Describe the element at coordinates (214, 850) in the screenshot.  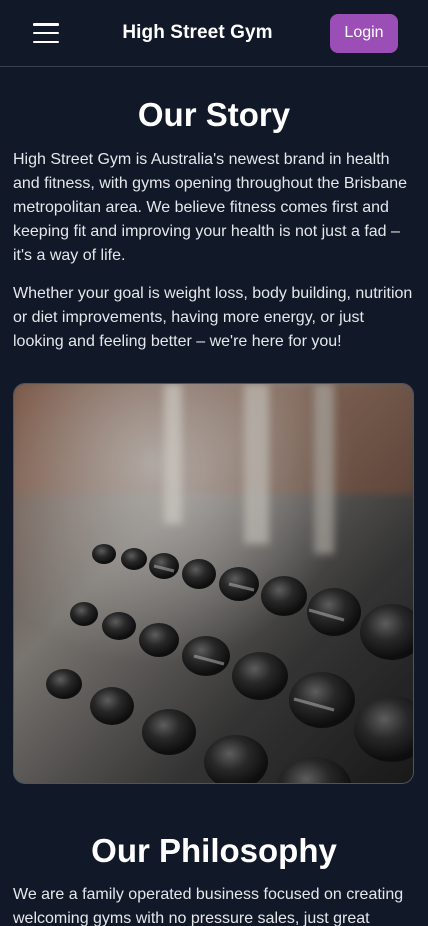
I see `our-philosophy-heading: Our Philosophy` at that location.